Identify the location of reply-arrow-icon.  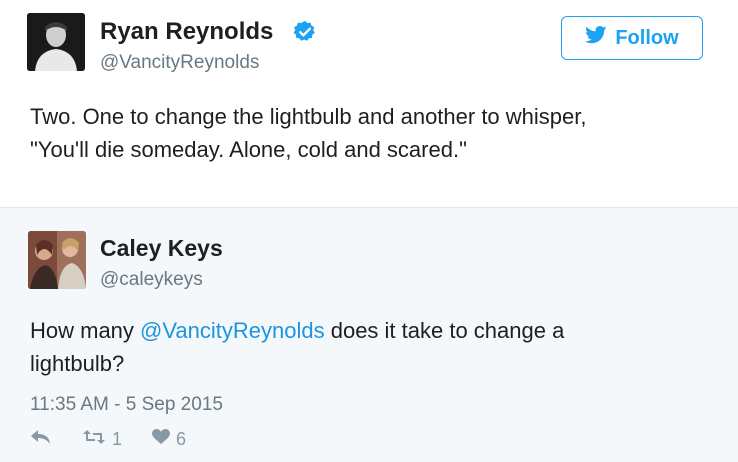
(41, 439).